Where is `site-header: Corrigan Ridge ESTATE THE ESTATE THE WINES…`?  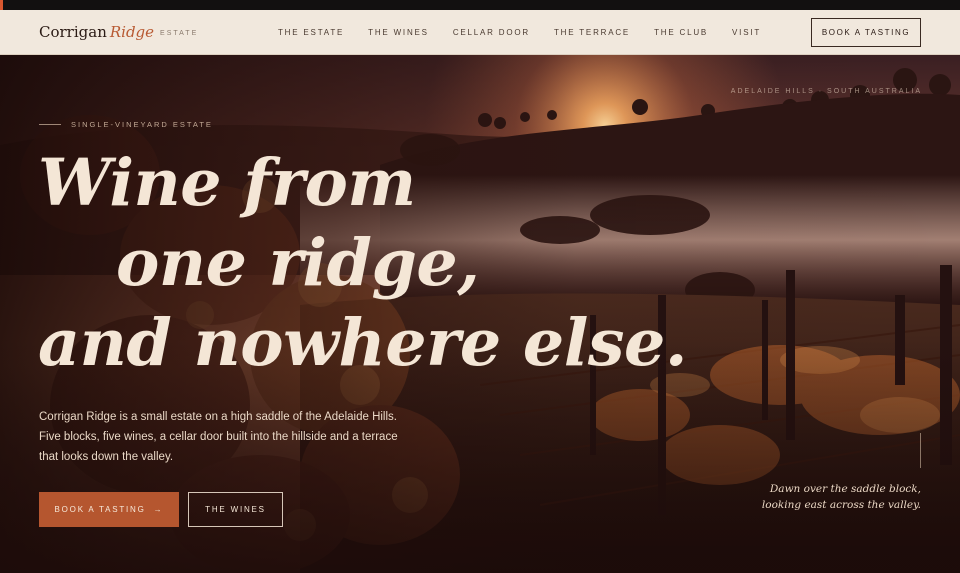 site-header: Corrigan Ridge ESTATE THE ESTATE THE WINES… is located at coordinates (480, 32).